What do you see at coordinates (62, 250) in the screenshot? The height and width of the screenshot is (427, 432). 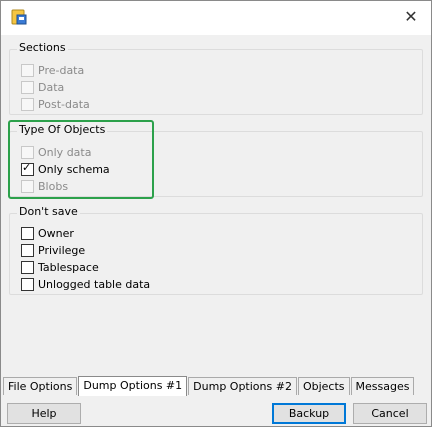 I see `checkbox-label: Privilege` at bounding box center [62, 250].